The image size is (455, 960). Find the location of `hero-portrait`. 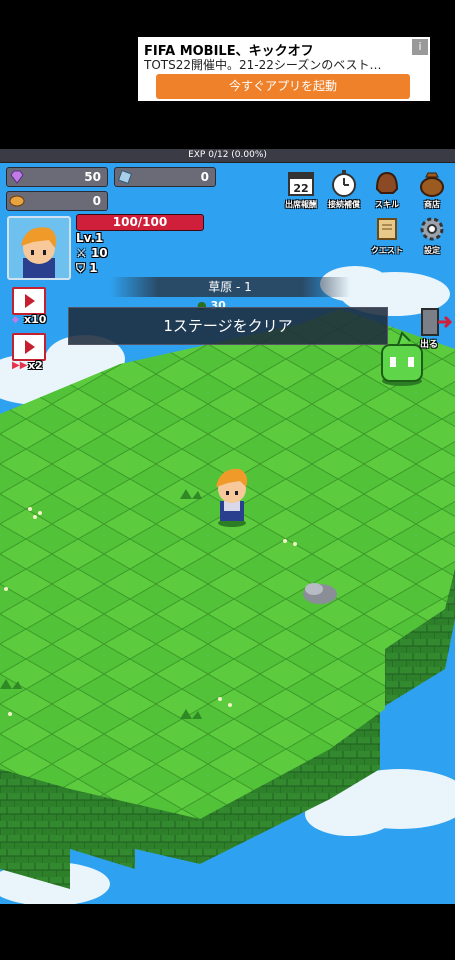

hero-portrait is located at coordinates (39, 248).